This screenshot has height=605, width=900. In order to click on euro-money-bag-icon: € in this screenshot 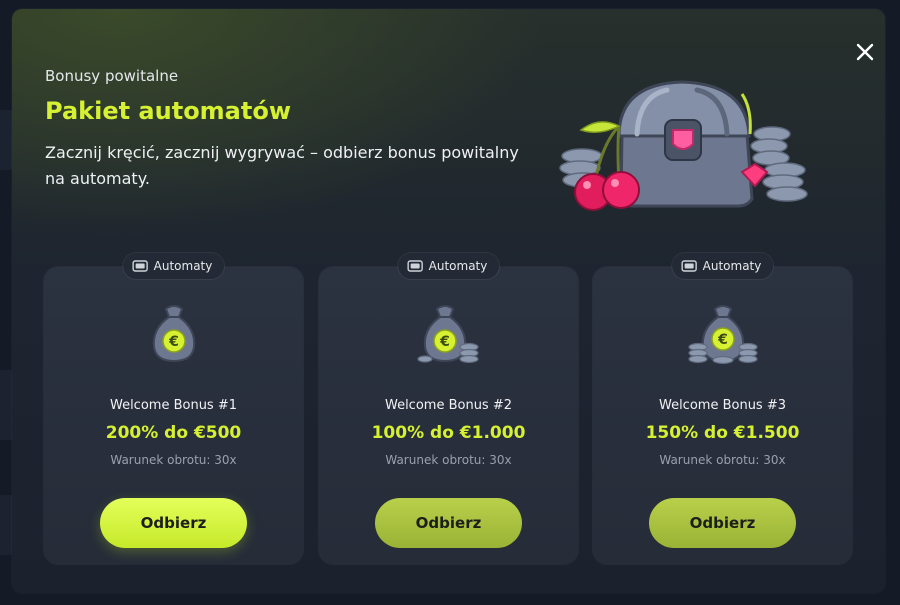, I will do `click(173, 334)`.